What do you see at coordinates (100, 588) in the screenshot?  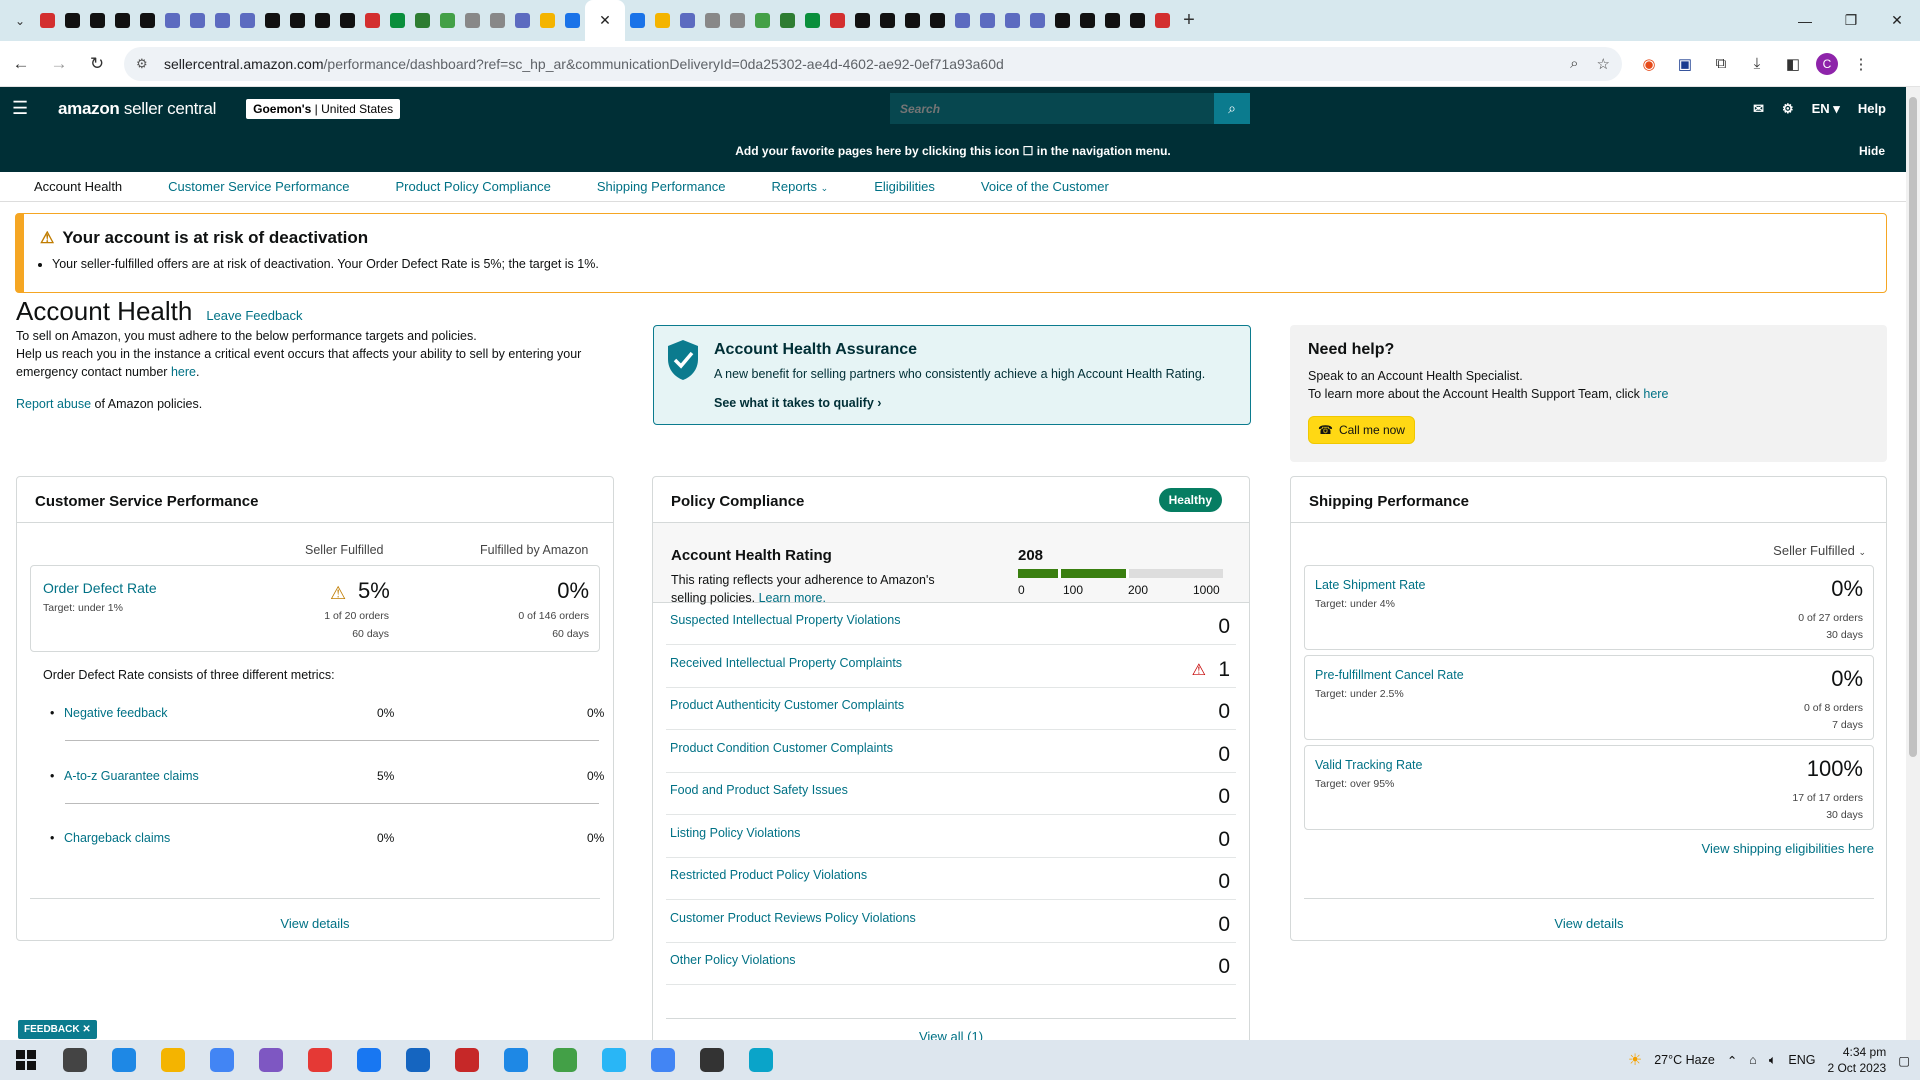 I see `odr-link: Order Defect Rate` at bounding box center [100, 588].